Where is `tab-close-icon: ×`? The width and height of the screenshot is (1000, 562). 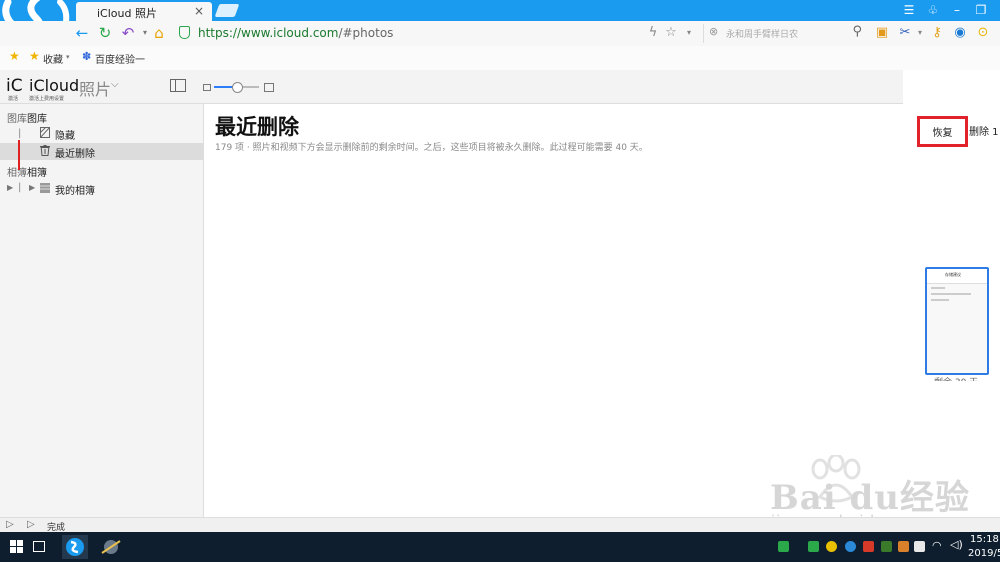
tab-close-icon: × is located at coordinates (199, 11).